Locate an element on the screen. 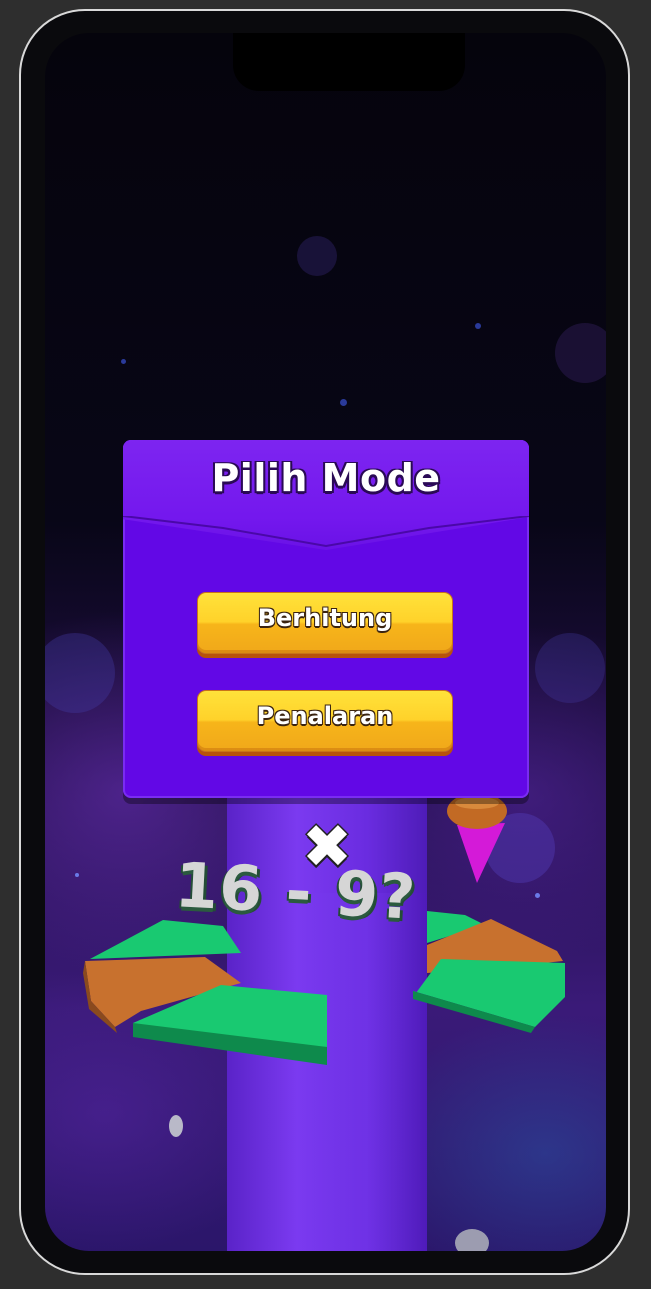 The image size is (651, 1289). platform-green-segment is located at coordinates (165, 939).